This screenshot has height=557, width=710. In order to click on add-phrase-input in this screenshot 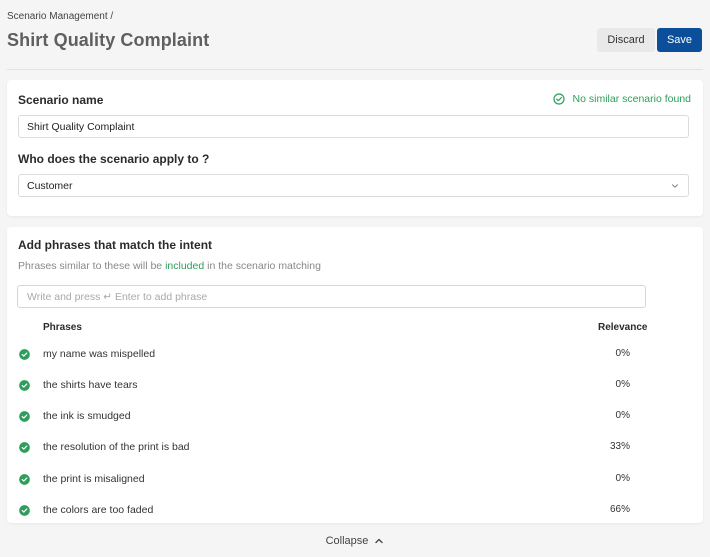, I will do `click(331, 296)`.